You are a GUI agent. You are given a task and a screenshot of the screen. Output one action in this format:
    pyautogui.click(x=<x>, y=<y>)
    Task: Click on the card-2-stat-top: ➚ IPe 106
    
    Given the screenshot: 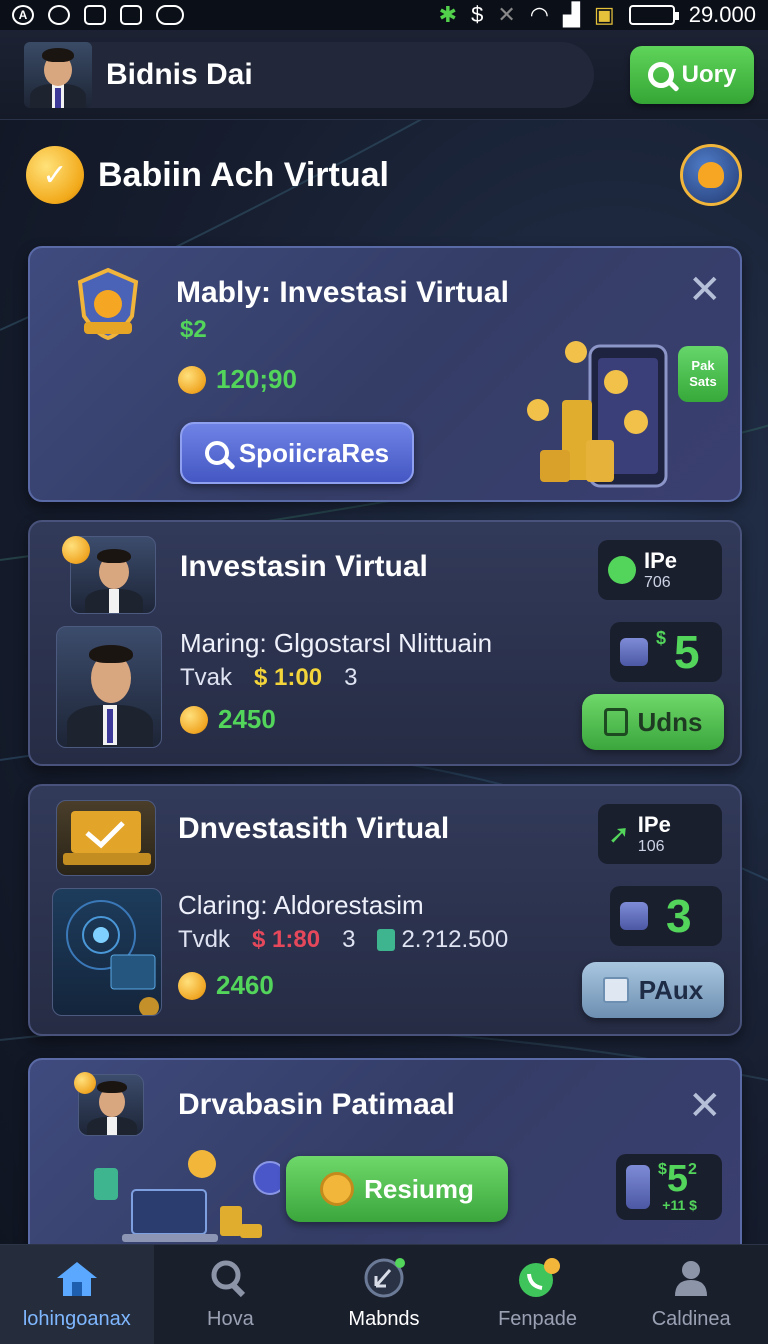 What is the action you would take?
    pyautogui.click(x=660, y=834)
    